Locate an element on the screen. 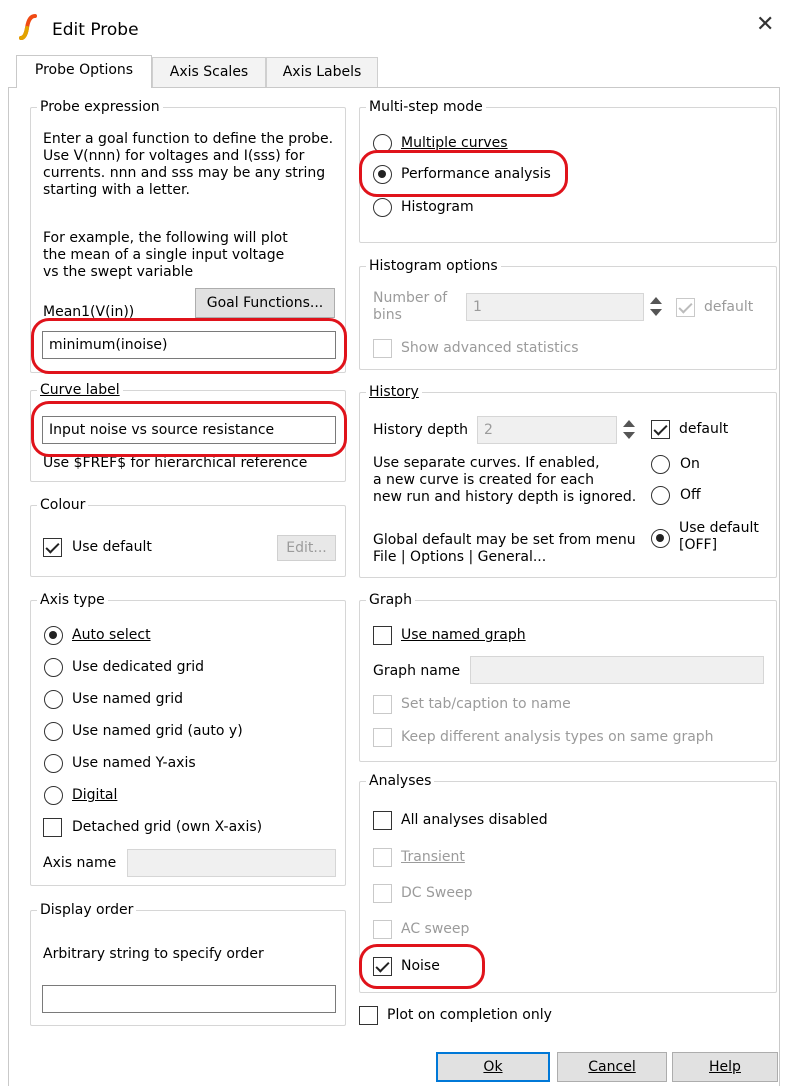  ac-sweep-checkbox is located at coordinates (382, 929).